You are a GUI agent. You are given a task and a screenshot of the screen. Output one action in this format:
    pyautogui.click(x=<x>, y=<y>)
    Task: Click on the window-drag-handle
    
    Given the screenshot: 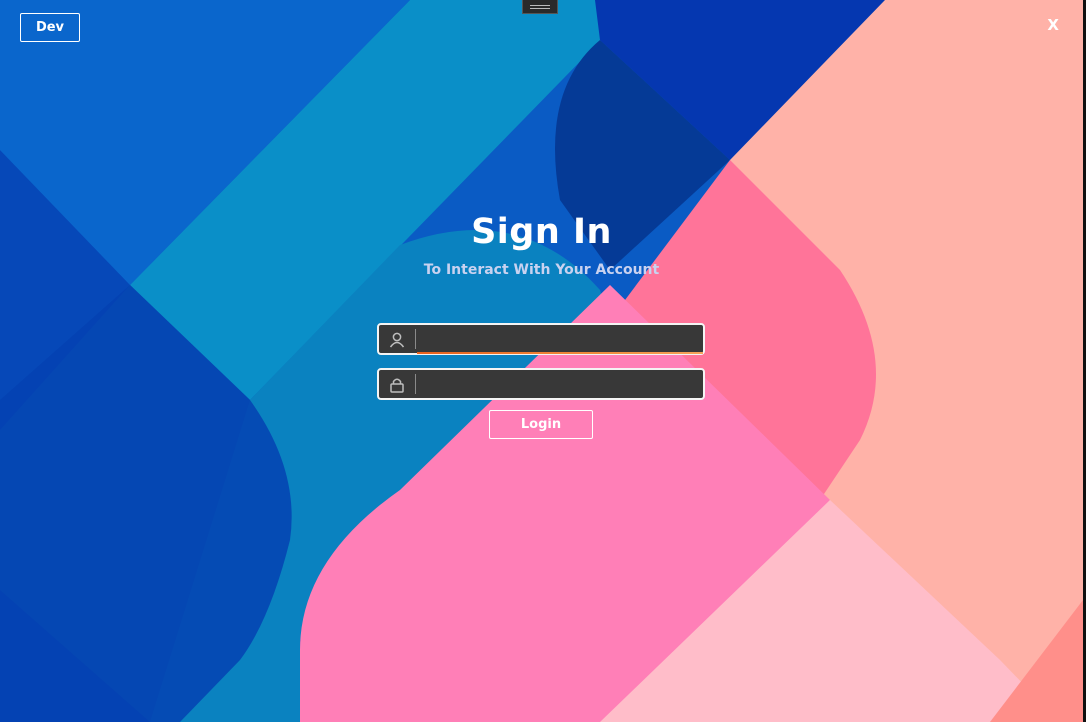 What is the action you would take?
    pyautogui.click(x=540, y=7)
    